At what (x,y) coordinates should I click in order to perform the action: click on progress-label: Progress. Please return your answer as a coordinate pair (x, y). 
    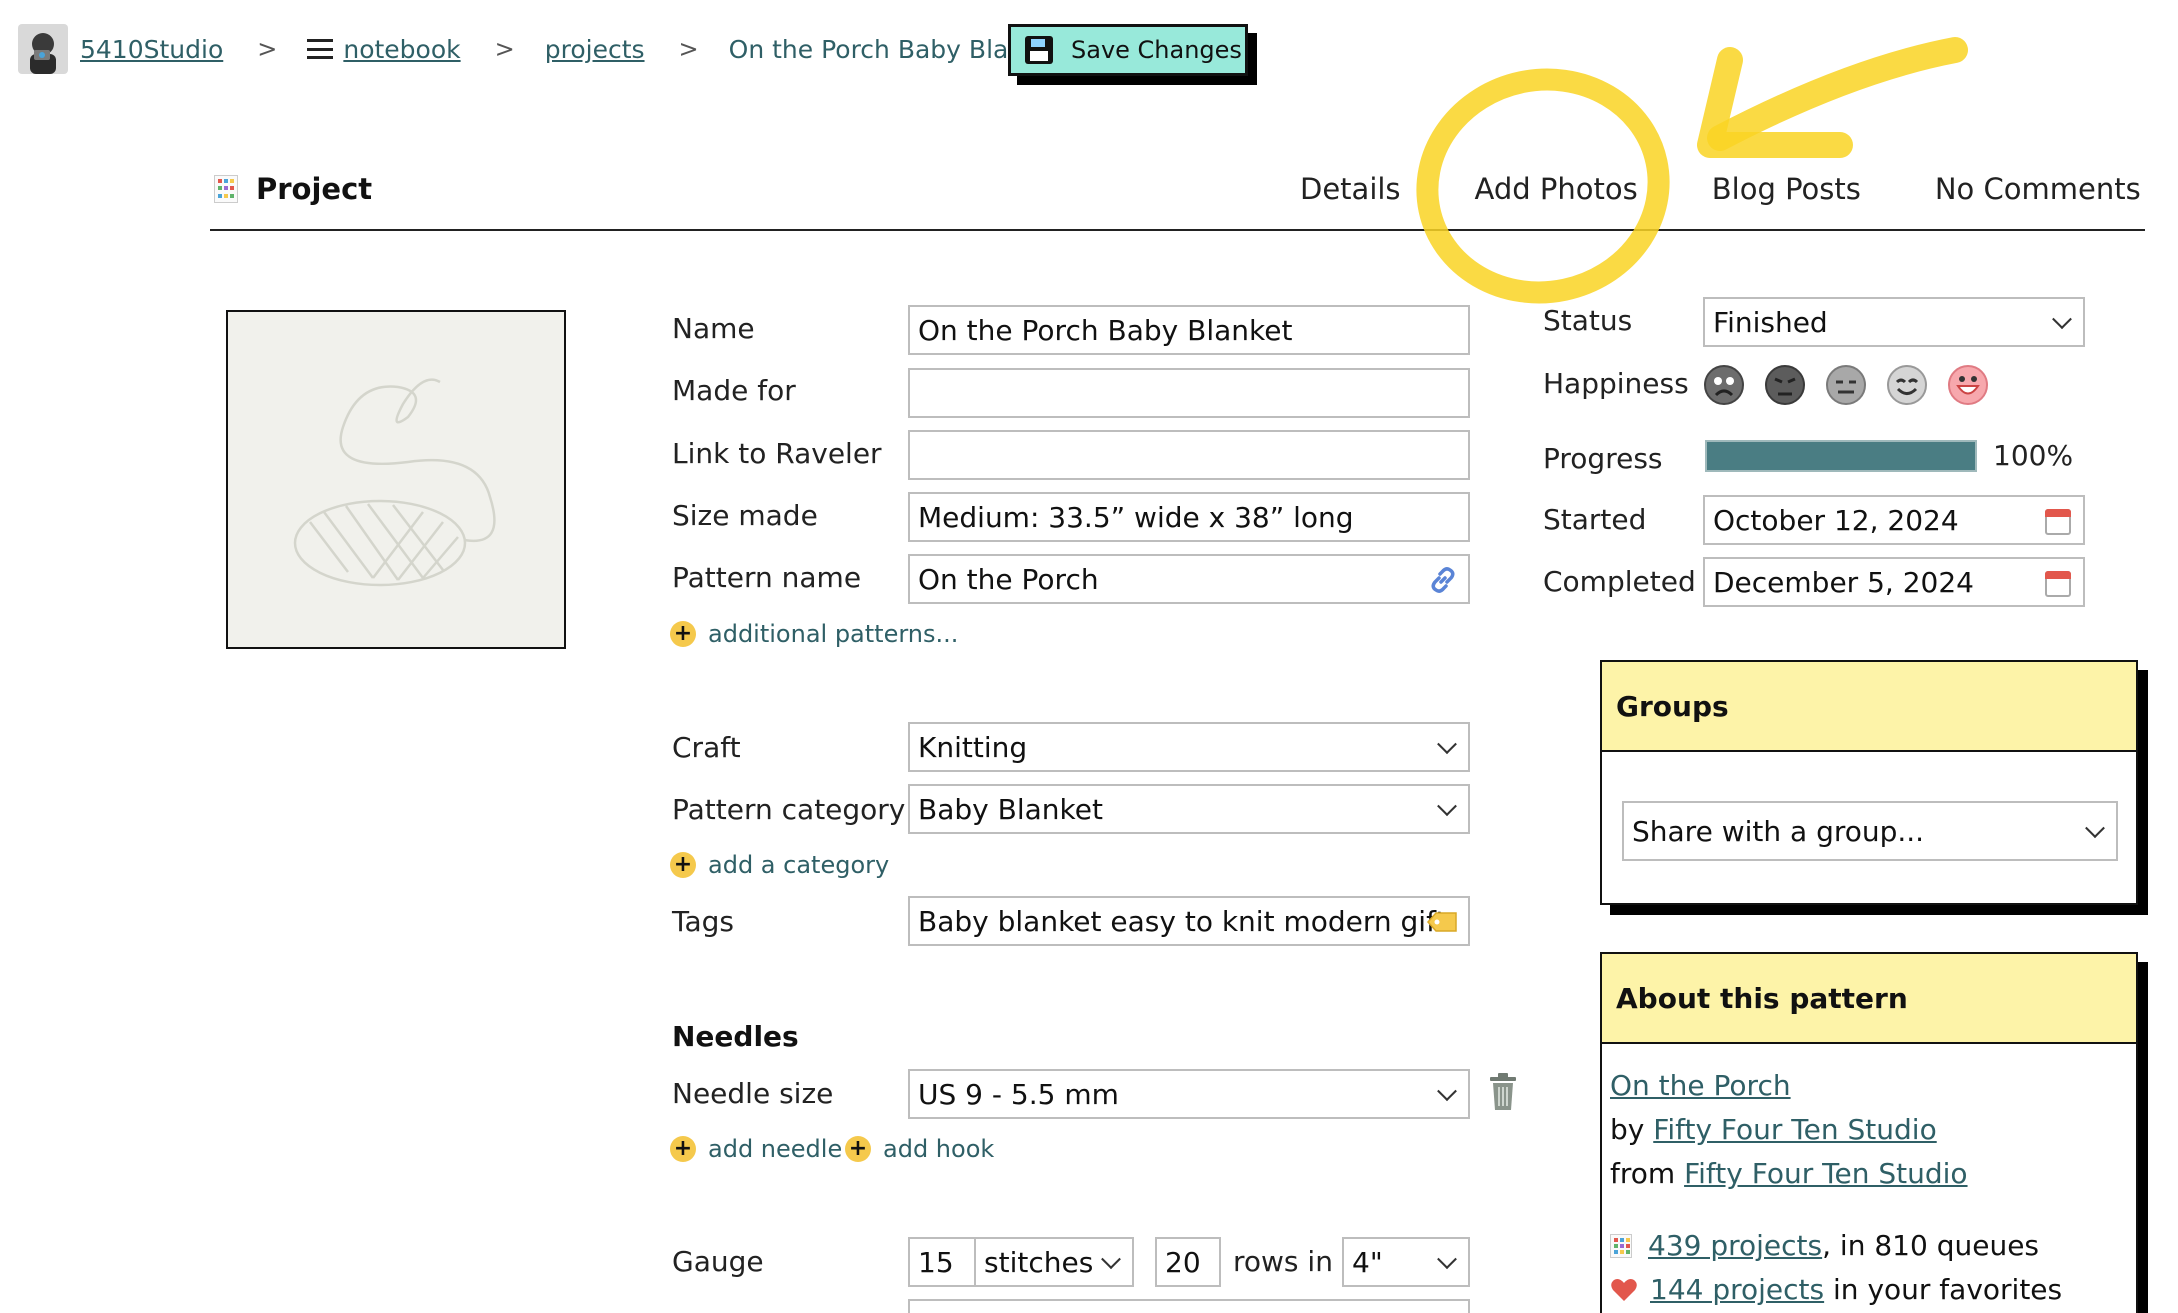
    Looking at the image, I should click on (1603, 458).